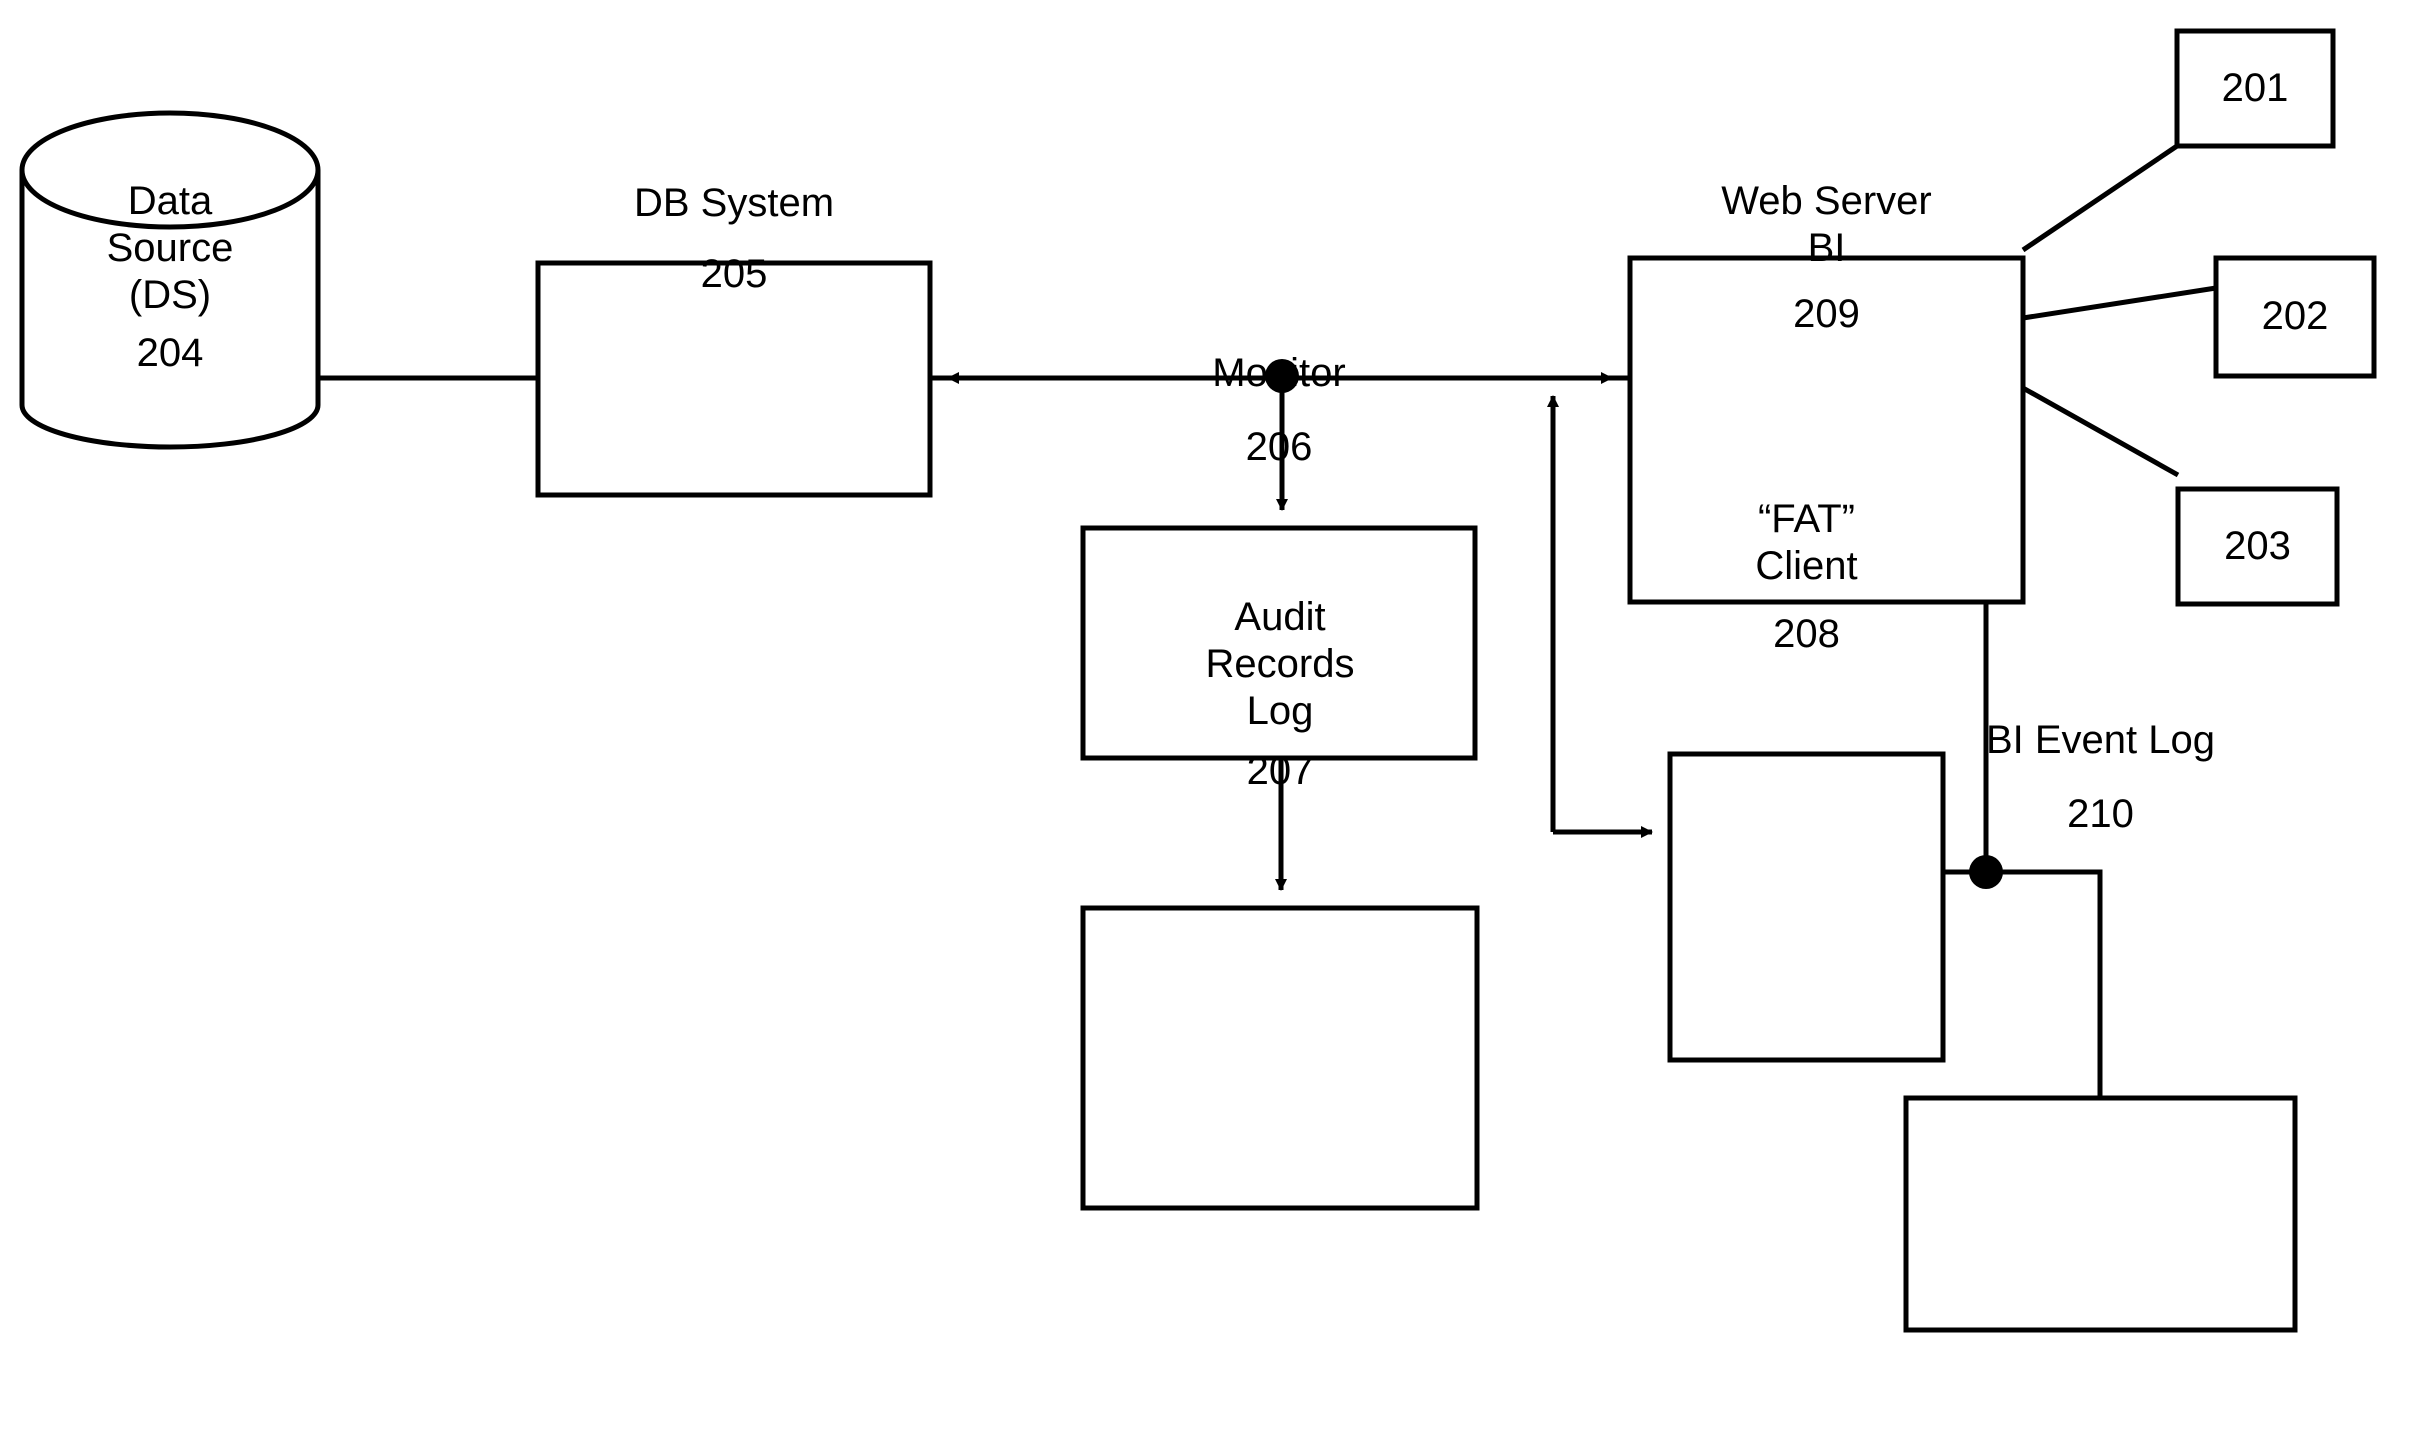  Describe the element at coordinates (2295, 316) in the screenshot. I see `node-callout-202-ref: 202` at that location.